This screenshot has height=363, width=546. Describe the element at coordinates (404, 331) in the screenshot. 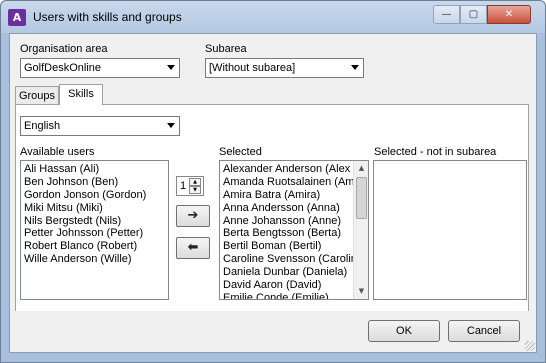

I see `ok-button: OK` at that location.